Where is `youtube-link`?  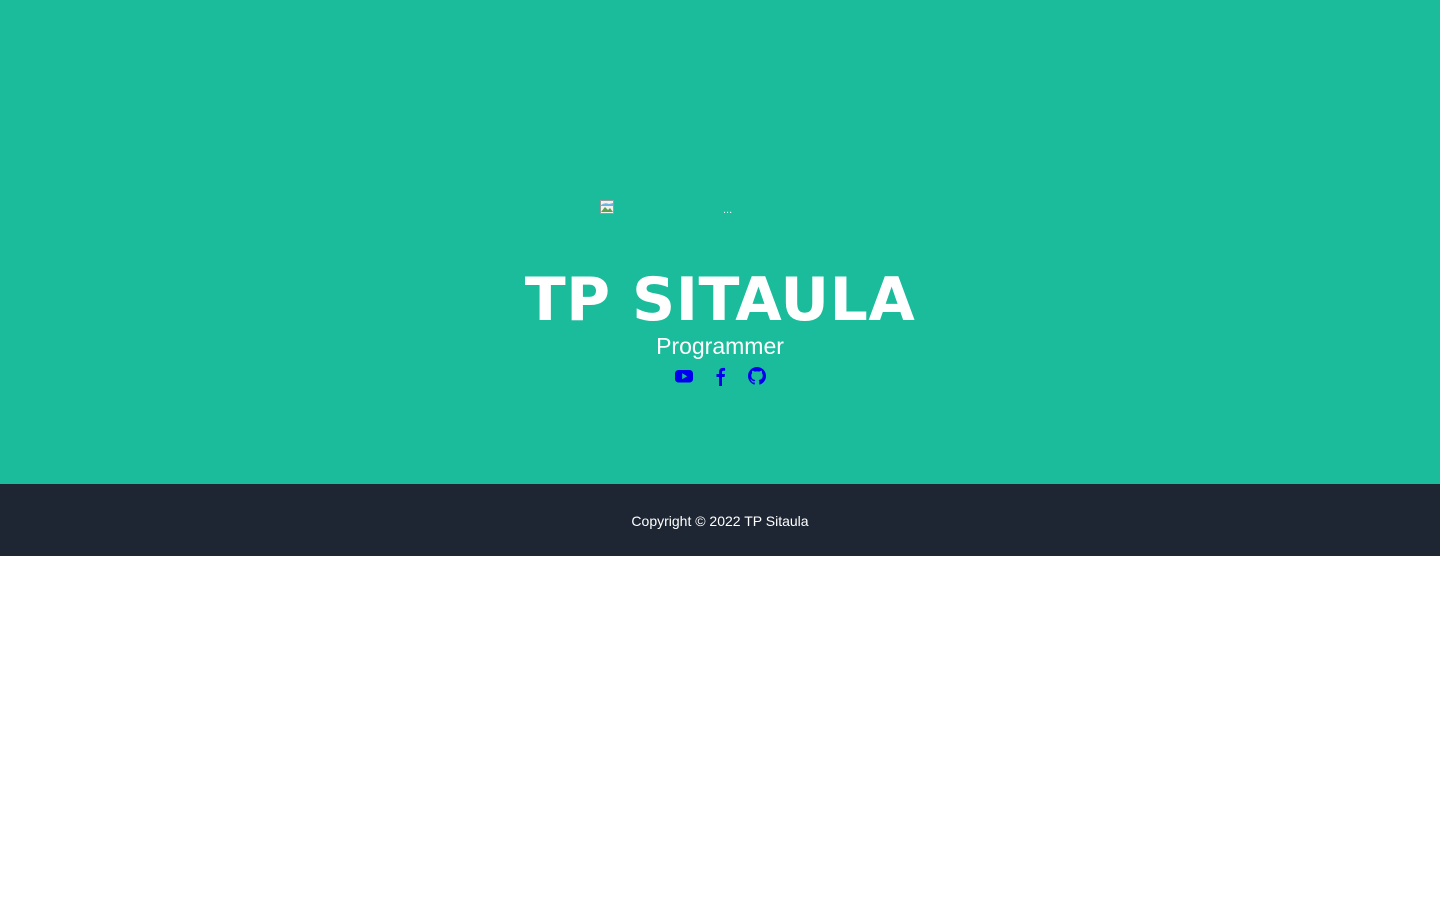 youtube-link is located at coordinates (684, 376).